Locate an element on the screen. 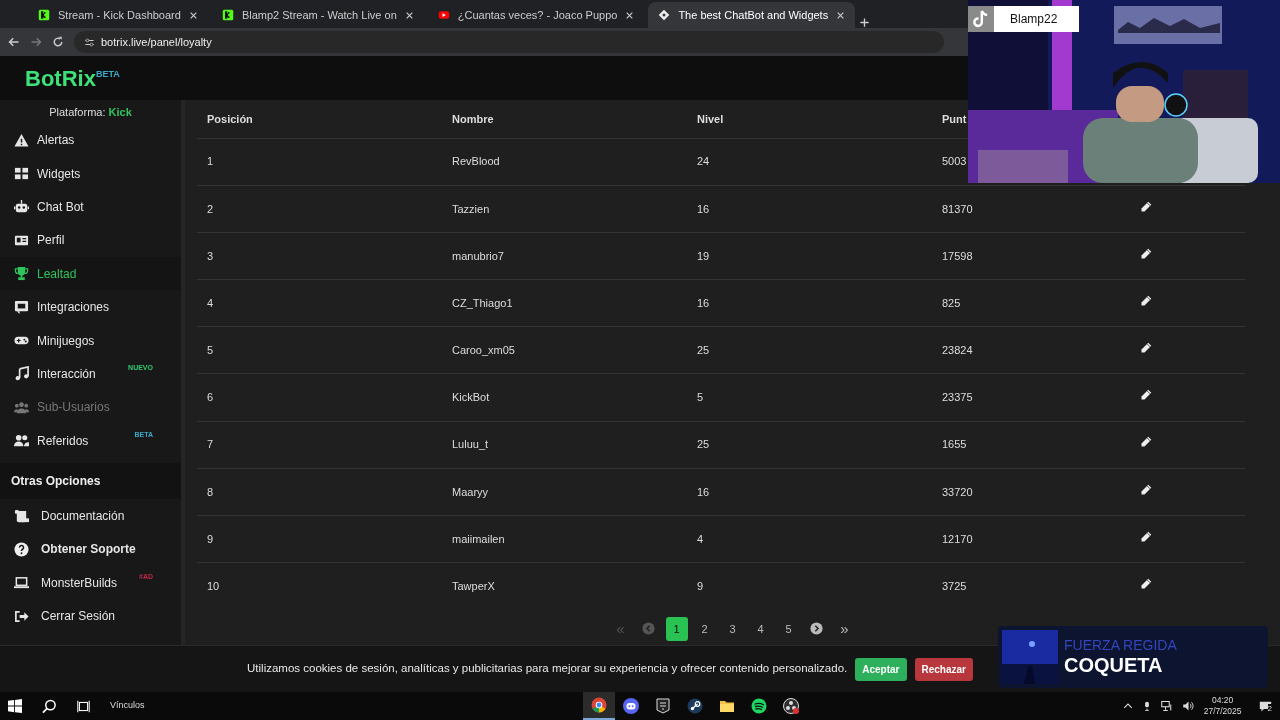 This screenshot has width=1280, height=720. pagination-button: » is located at coordinates (844, 628).